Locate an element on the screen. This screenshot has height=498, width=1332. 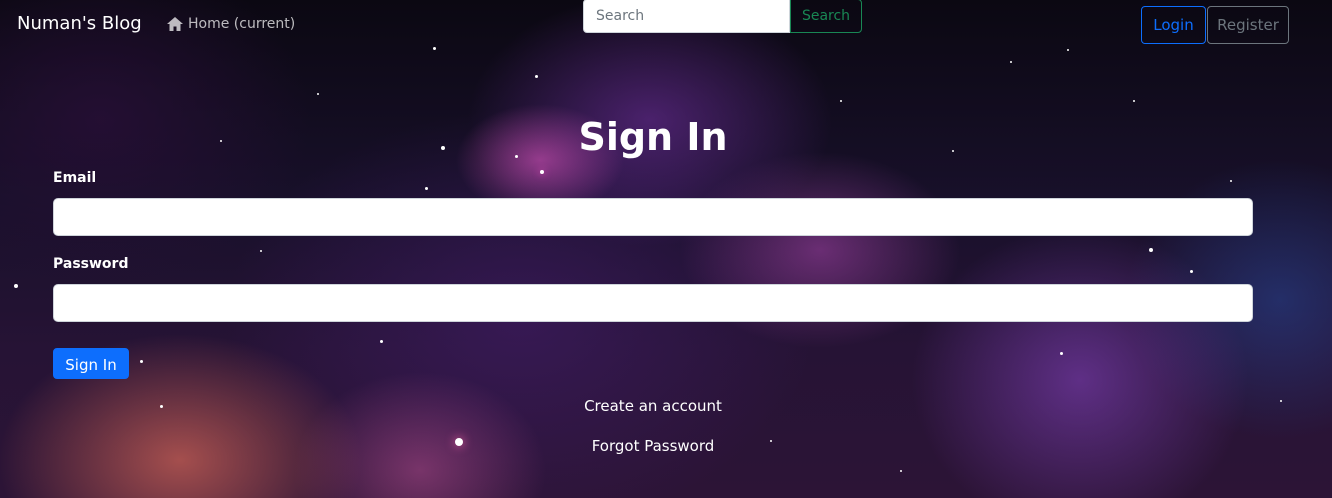
email-field is located at coordinates (653, 217).